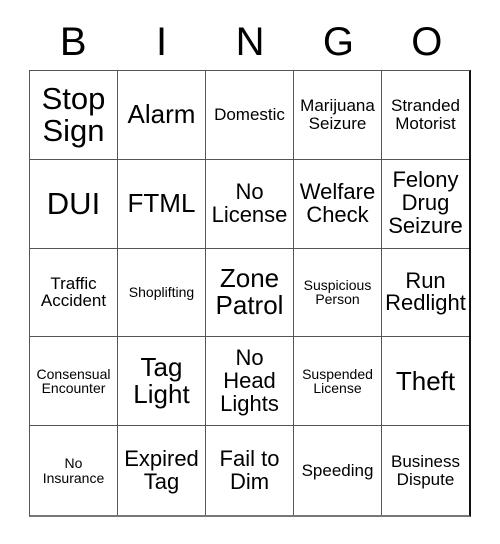  I want to click on bingo-cell-label: No Head Lights, so click(249, 380).